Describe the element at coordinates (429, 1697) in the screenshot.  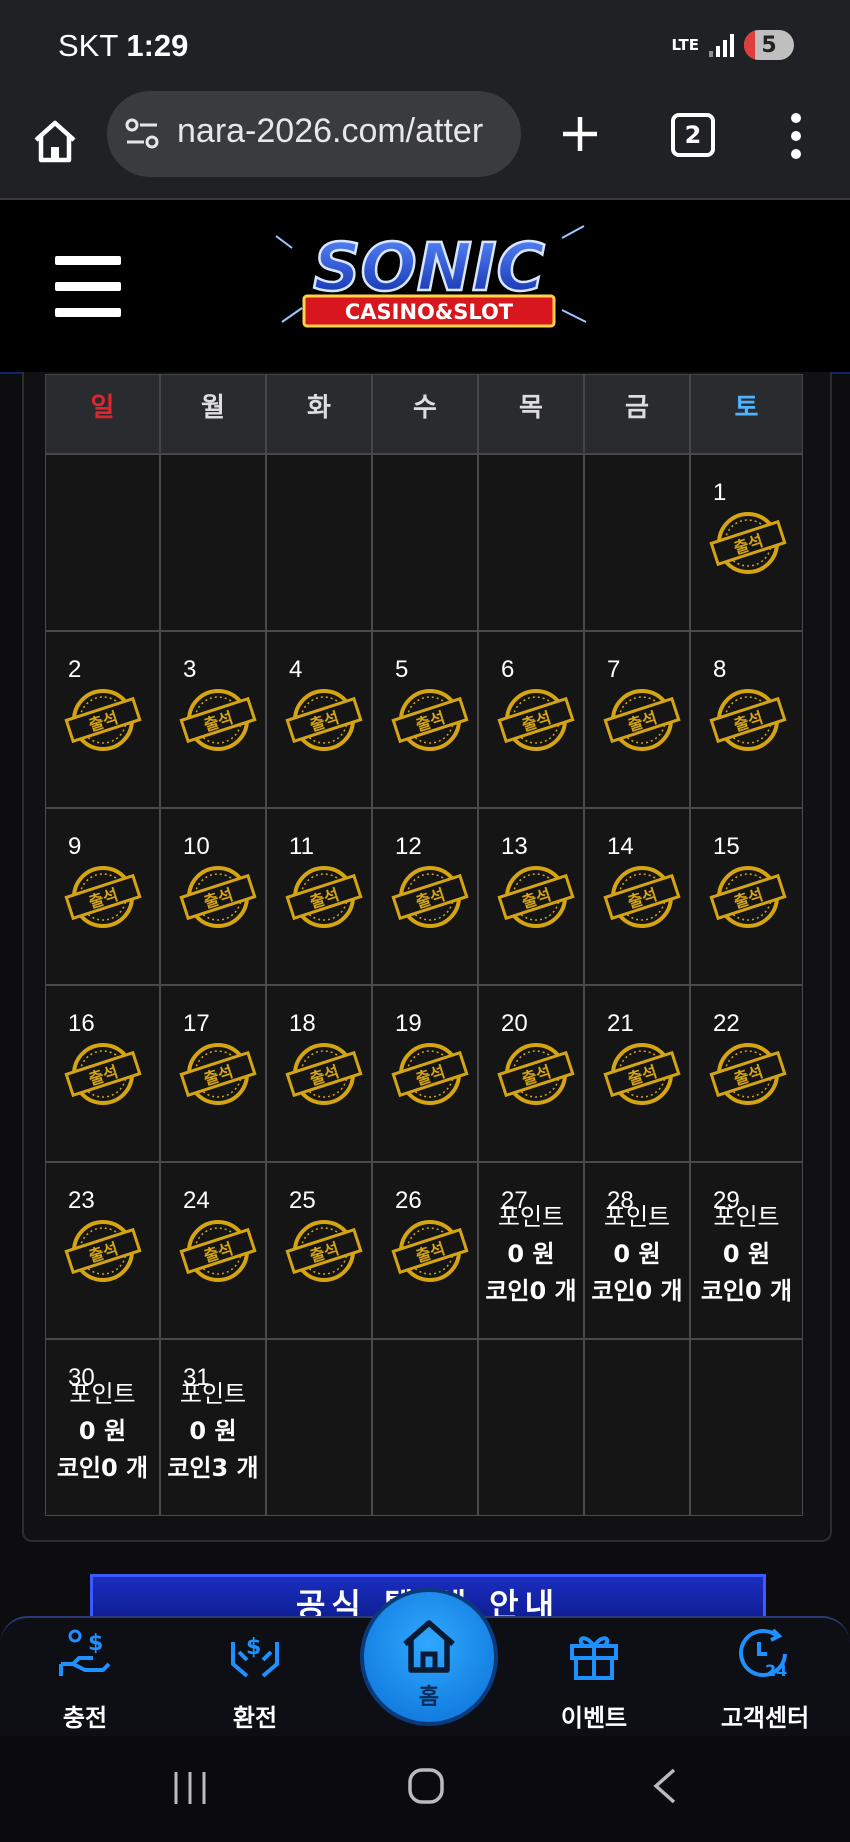
I see `nav-home-label: 홈` at that location.